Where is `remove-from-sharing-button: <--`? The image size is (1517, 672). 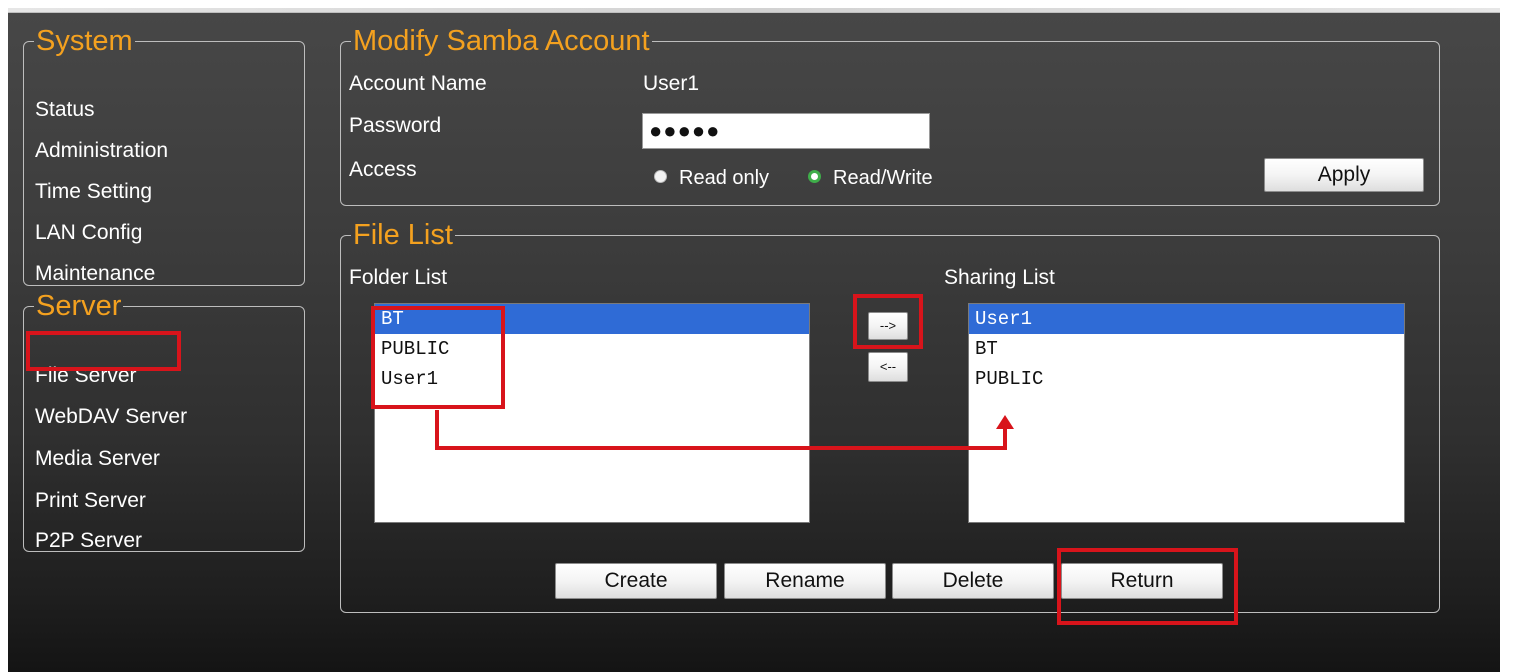
remove-from-sharing-button: <-- is located at coordinates (888, 367).